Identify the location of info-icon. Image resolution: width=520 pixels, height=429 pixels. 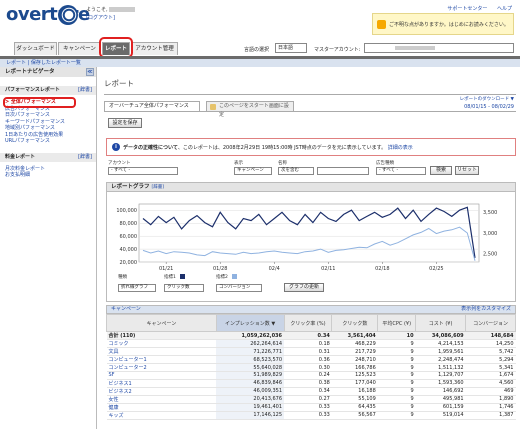
(381, 24).